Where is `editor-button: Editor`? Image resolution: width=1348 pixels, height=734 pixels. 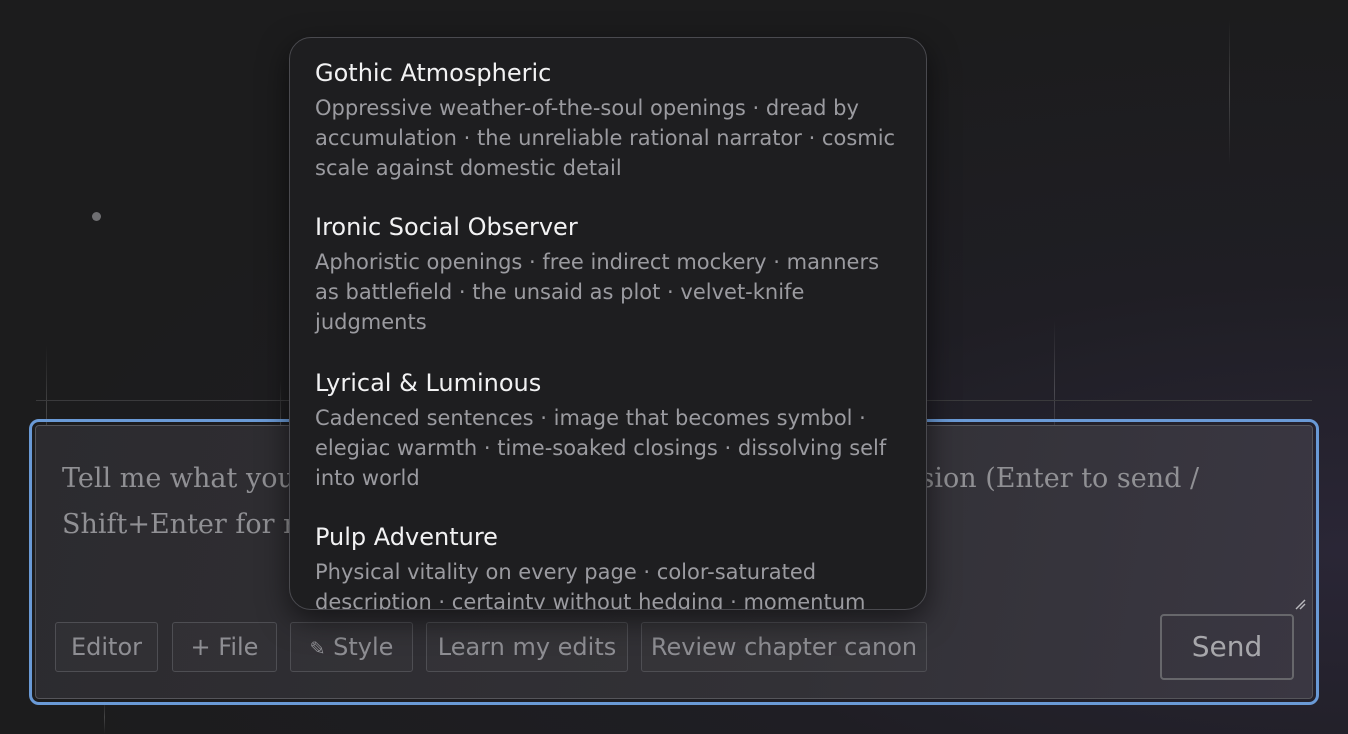
editor-button: Editor is located at coordinates (106, 647).